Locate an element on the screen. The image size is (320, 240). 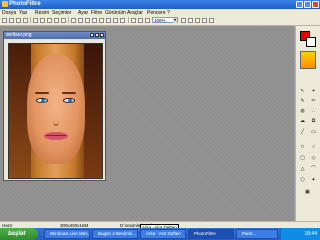
document-title: avrilavr.png is located at coordinates (19, 35).